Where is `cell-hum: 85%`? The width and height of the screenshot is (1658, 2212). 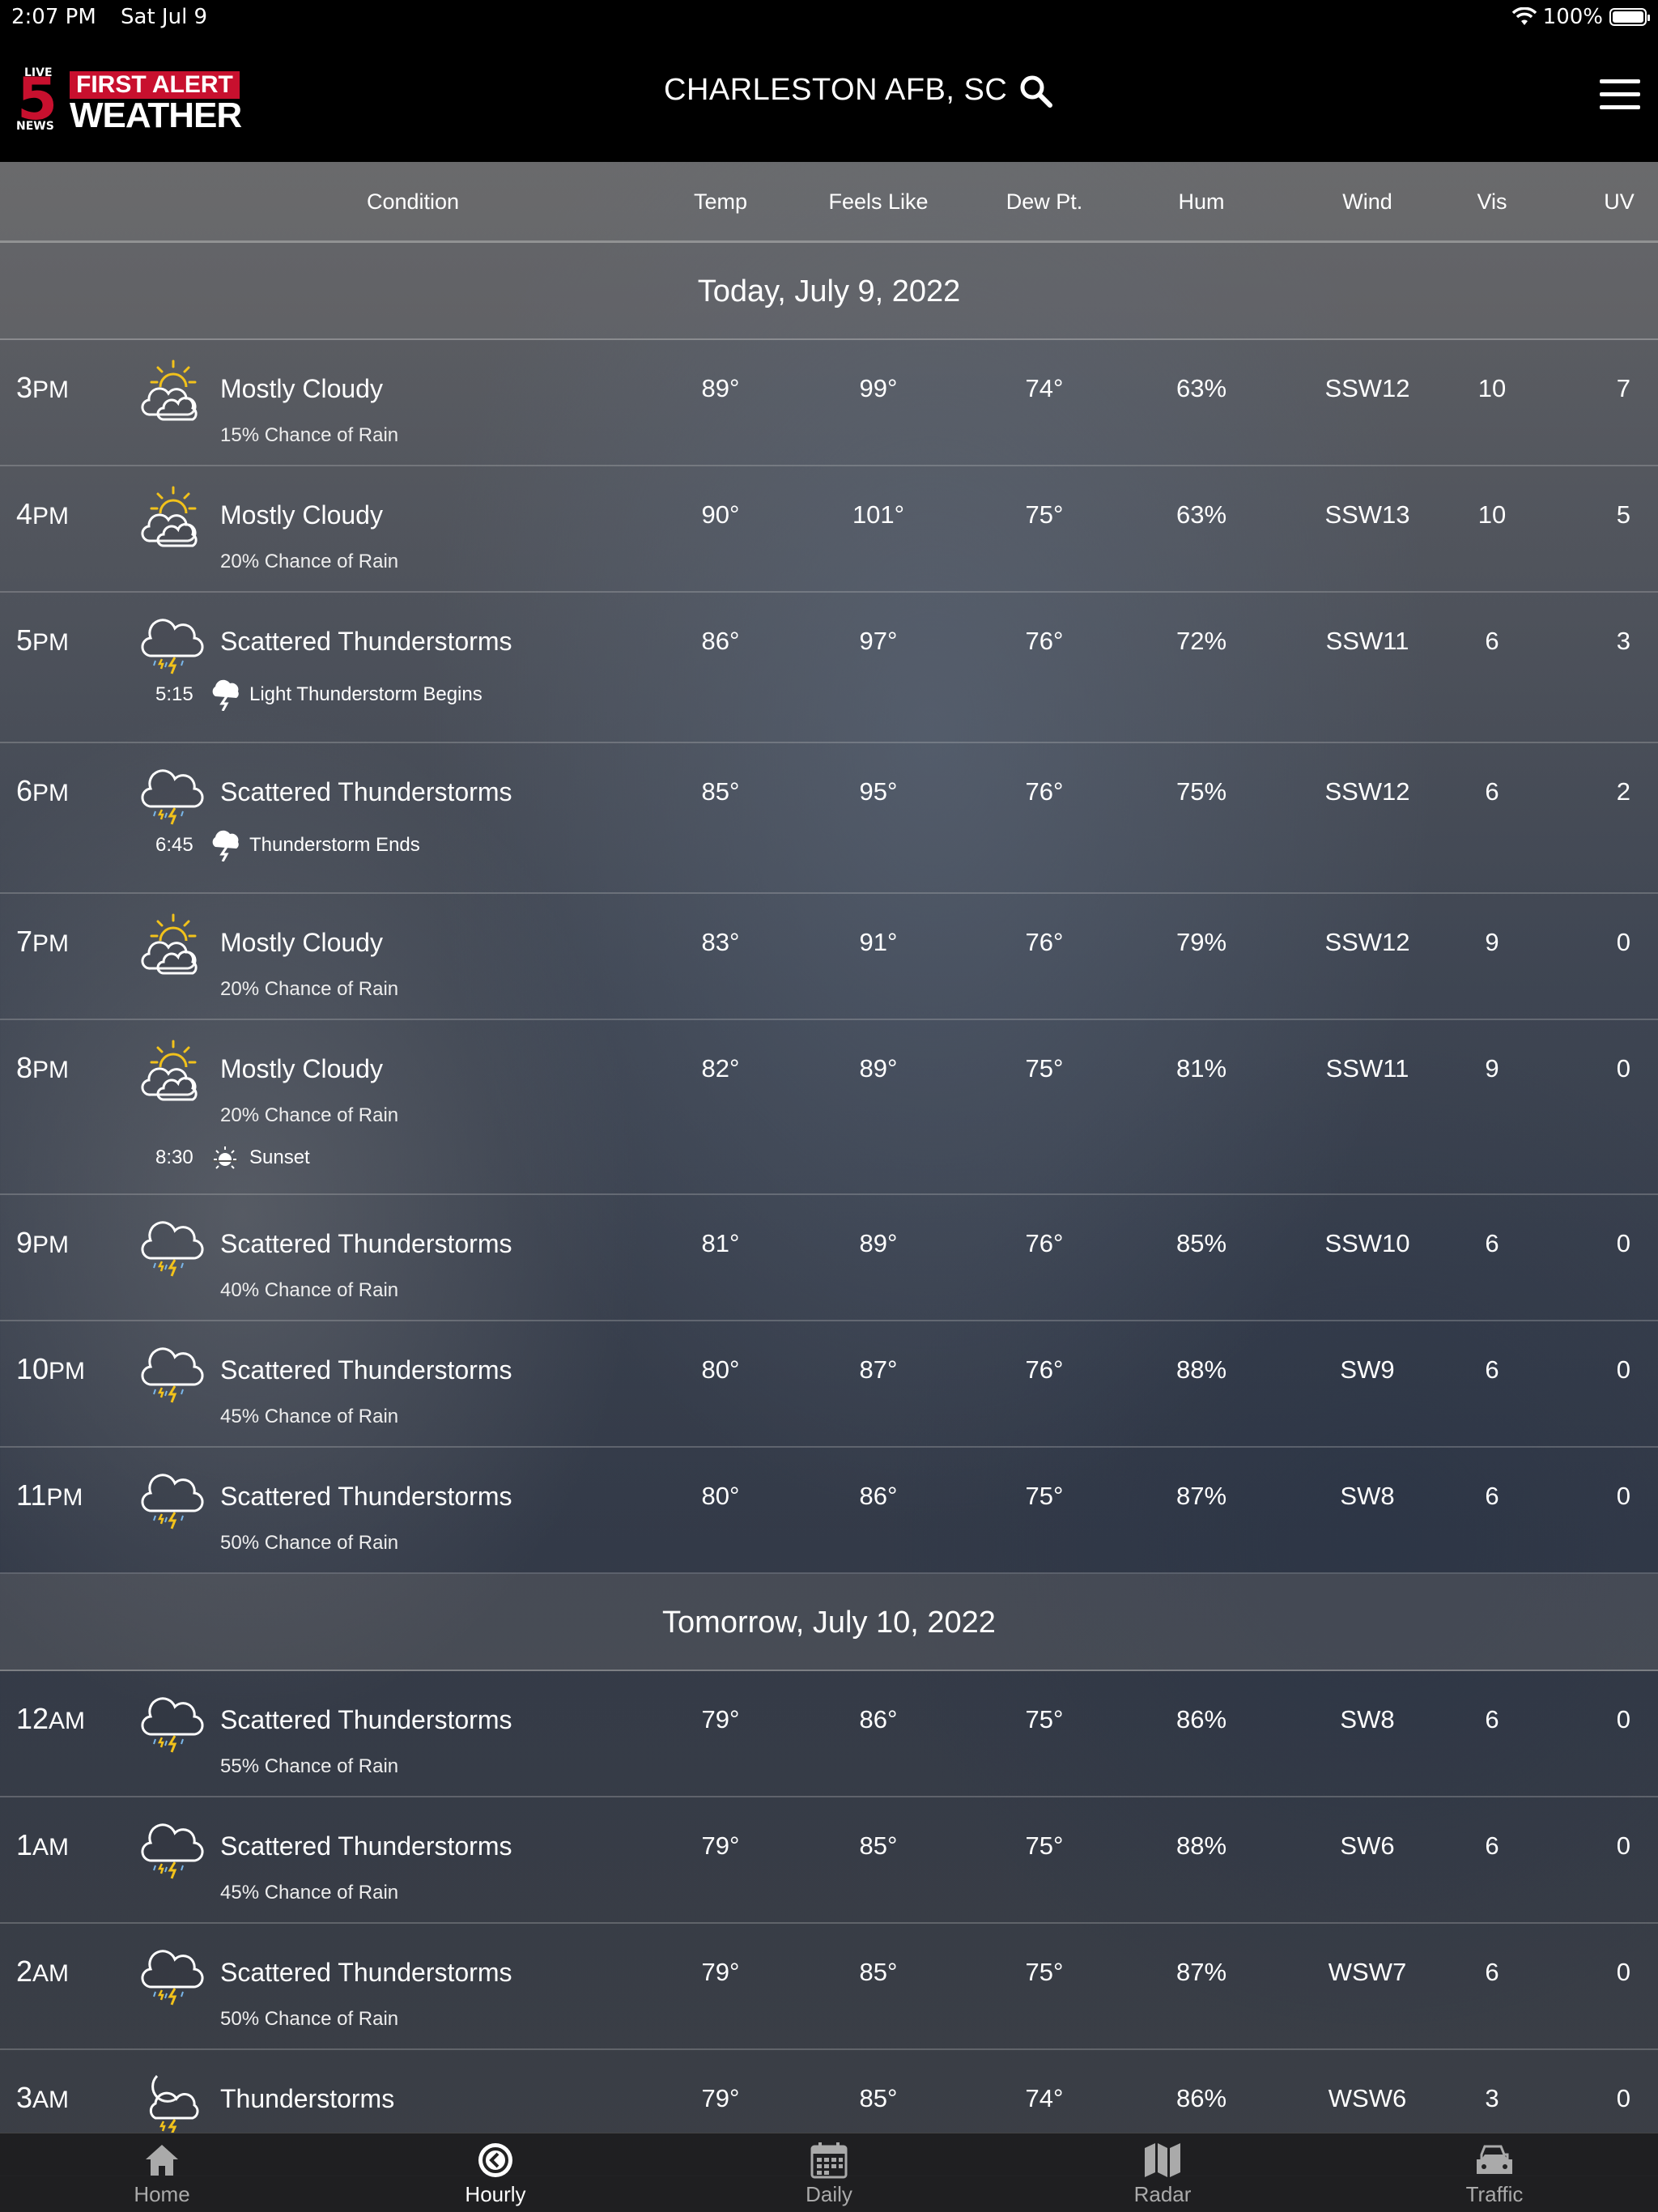
cell-hum: 85% is located at coordinates (1201, 1243).